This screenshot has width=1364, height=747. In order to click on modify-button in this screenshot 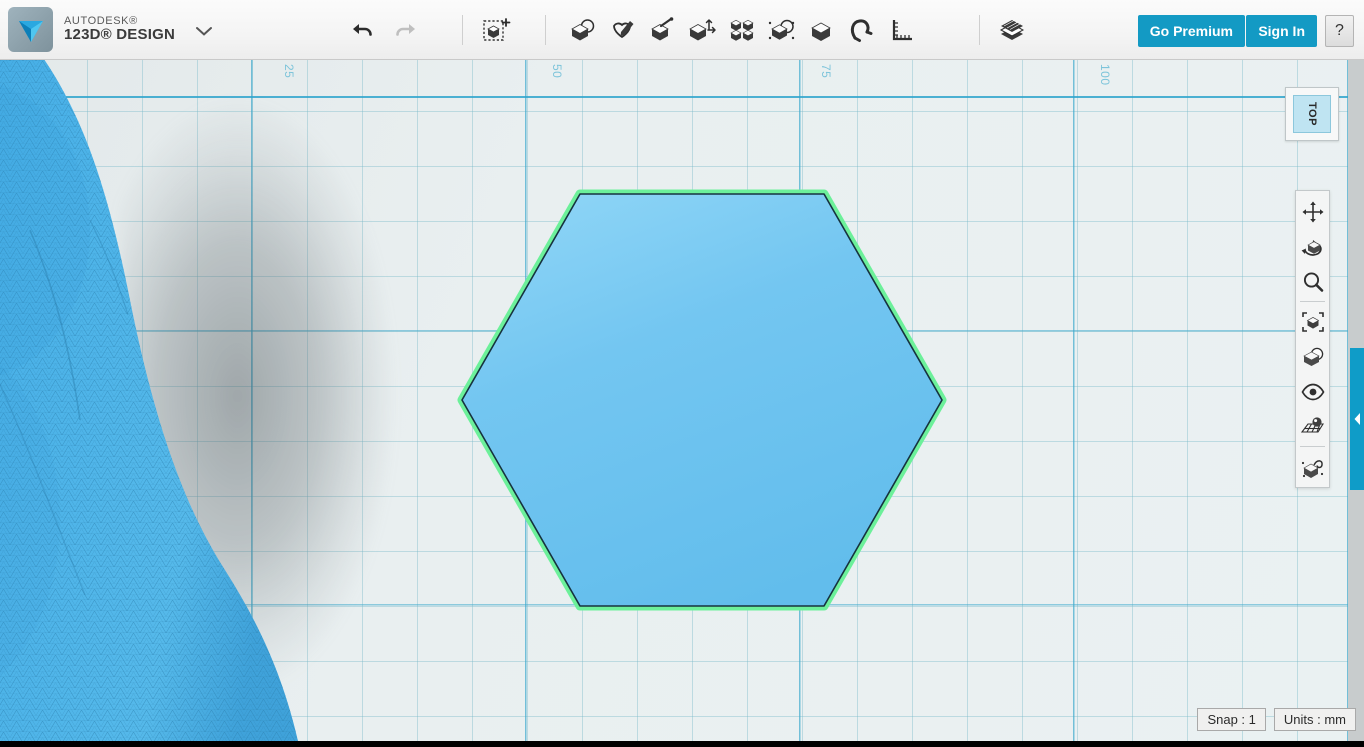, I will do `click(702, 30)`.